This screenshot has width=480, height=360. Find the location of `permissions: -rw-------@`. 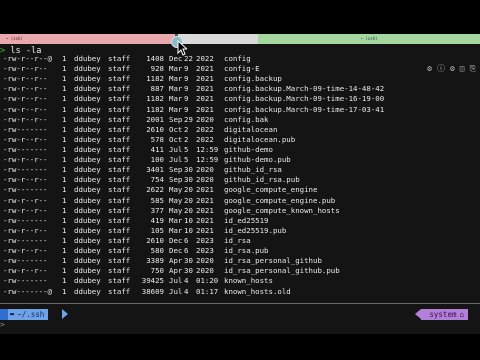

permissions: -rw-------@ is located at coordinates (27, 291).